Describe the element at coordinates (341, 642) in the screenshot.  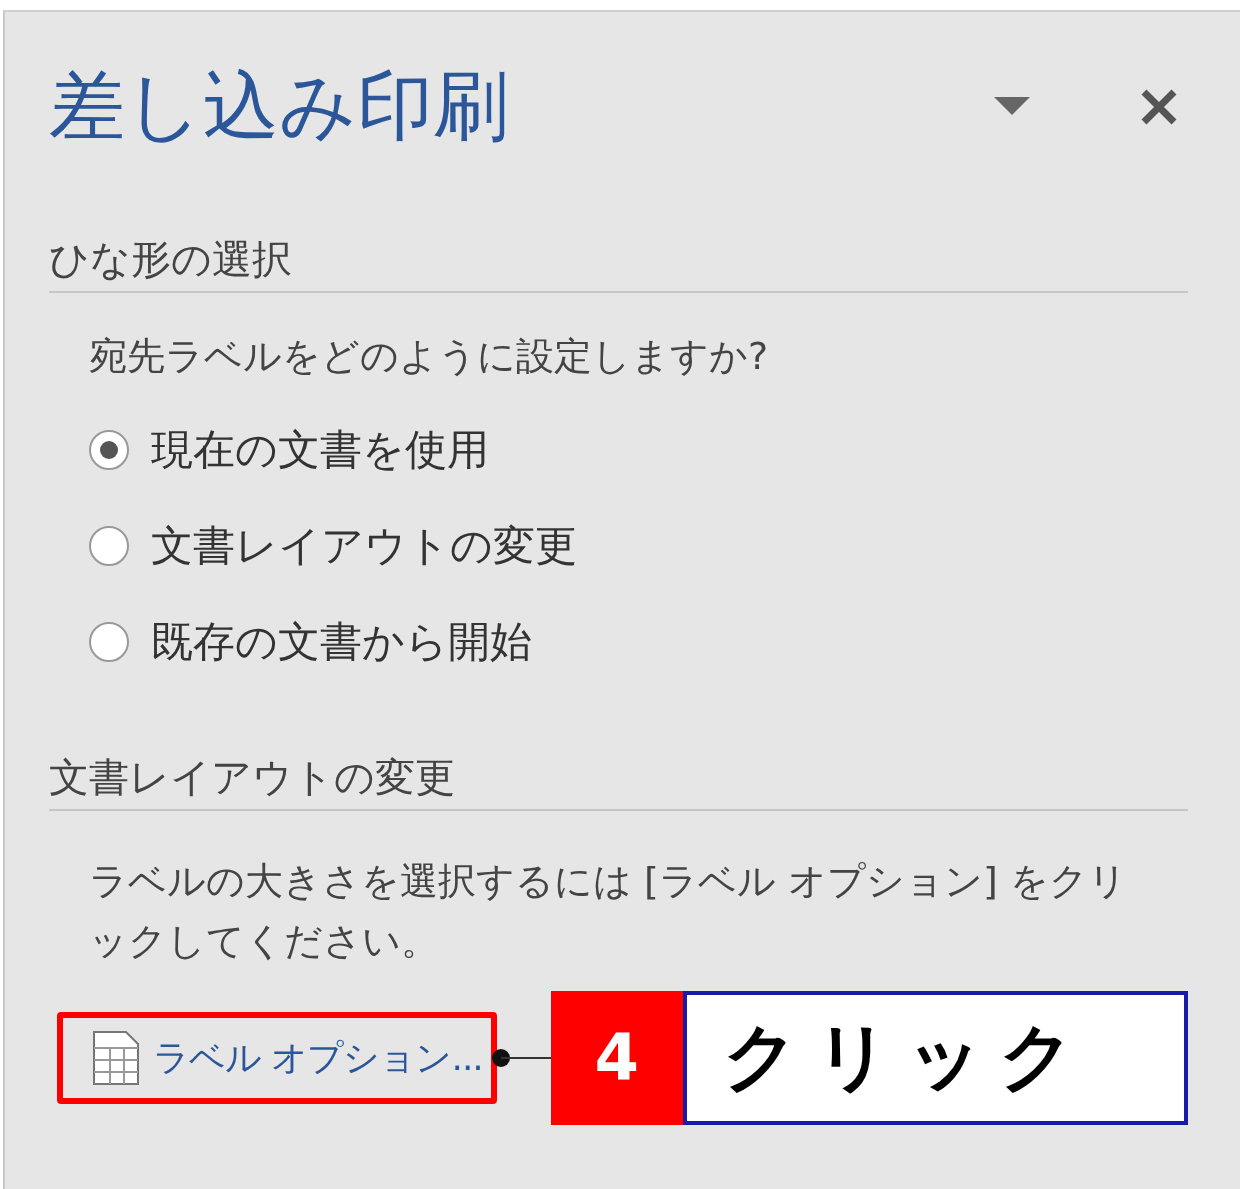
I see `option-label: 既存の文書から開始` at that location.